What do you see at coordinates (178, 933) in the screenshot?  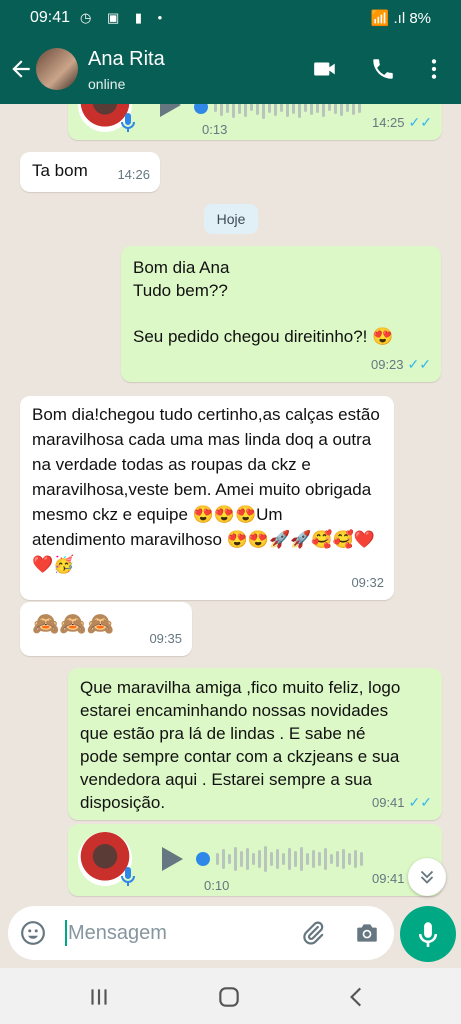 I see `message-input` at bounding box center [178, 933].